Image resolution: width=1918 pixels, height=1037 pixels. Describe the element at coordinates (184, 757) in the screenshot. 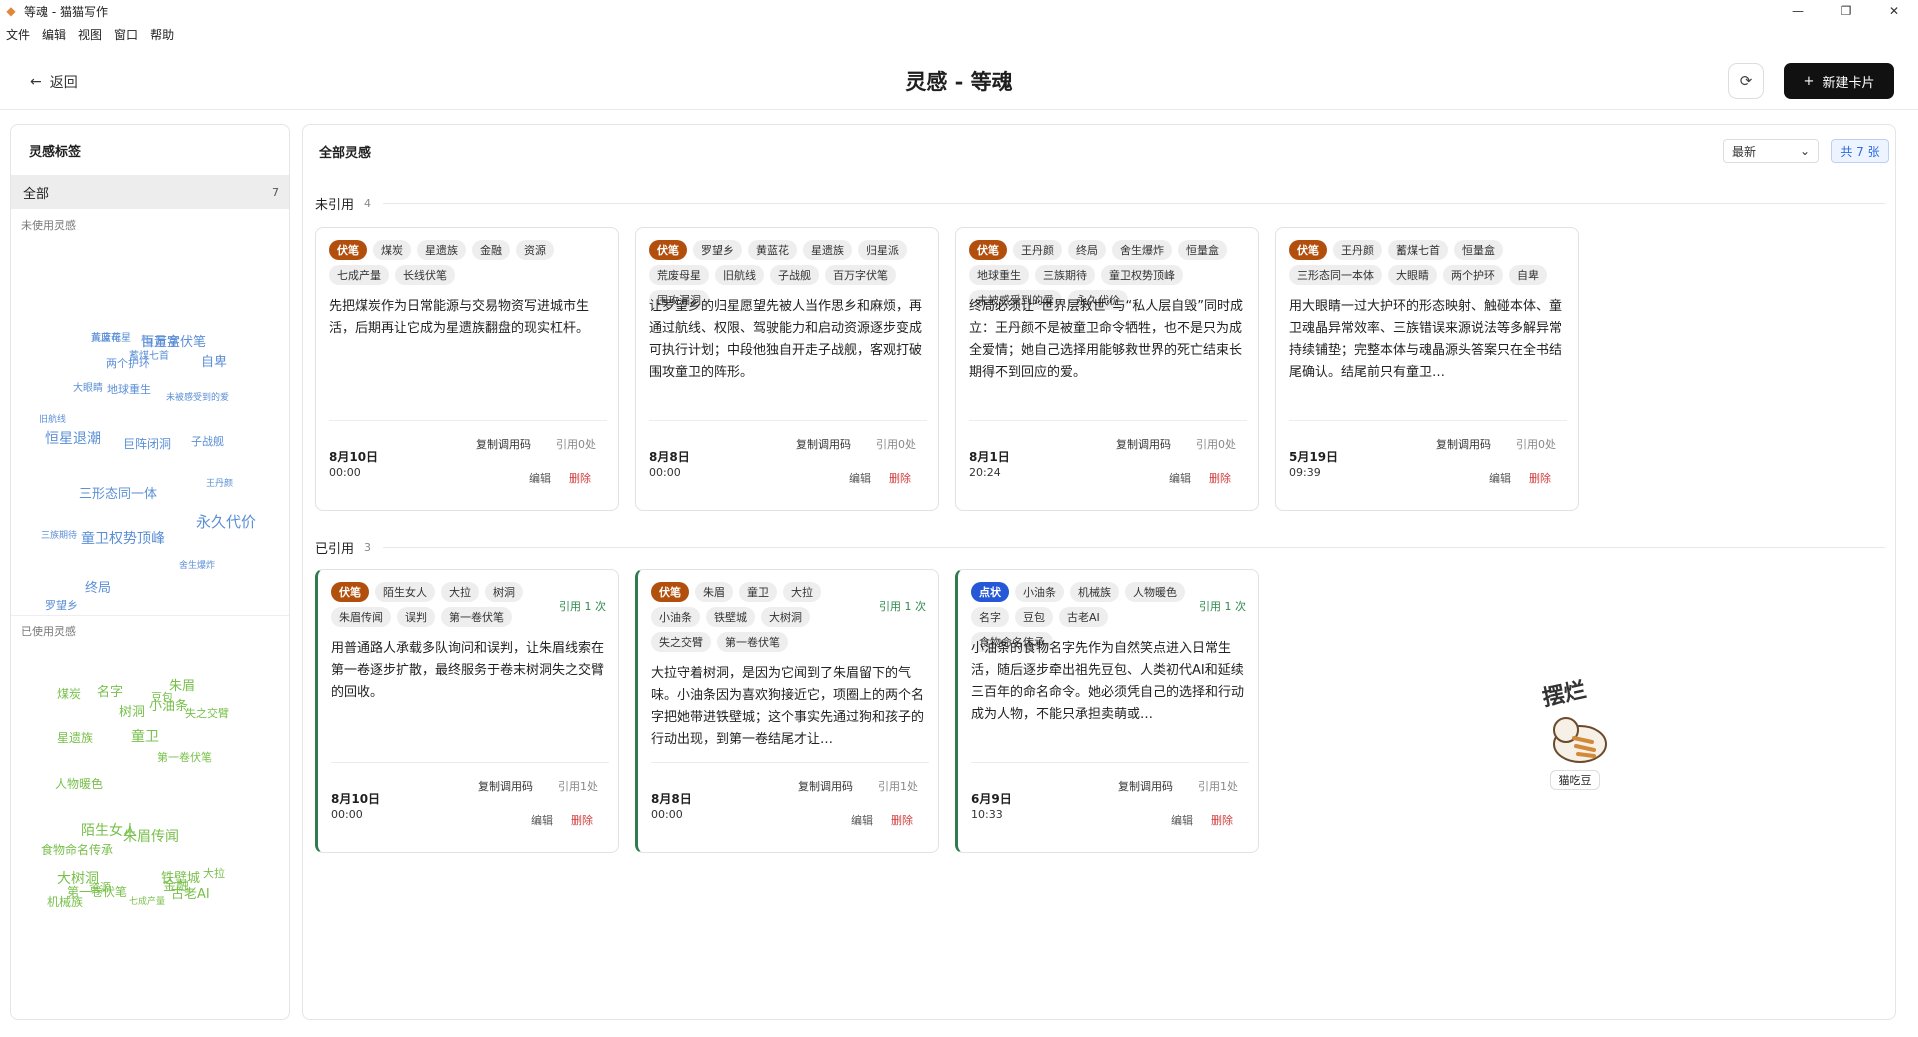

I see `used-tag: 第一卷伏笔` at that location.